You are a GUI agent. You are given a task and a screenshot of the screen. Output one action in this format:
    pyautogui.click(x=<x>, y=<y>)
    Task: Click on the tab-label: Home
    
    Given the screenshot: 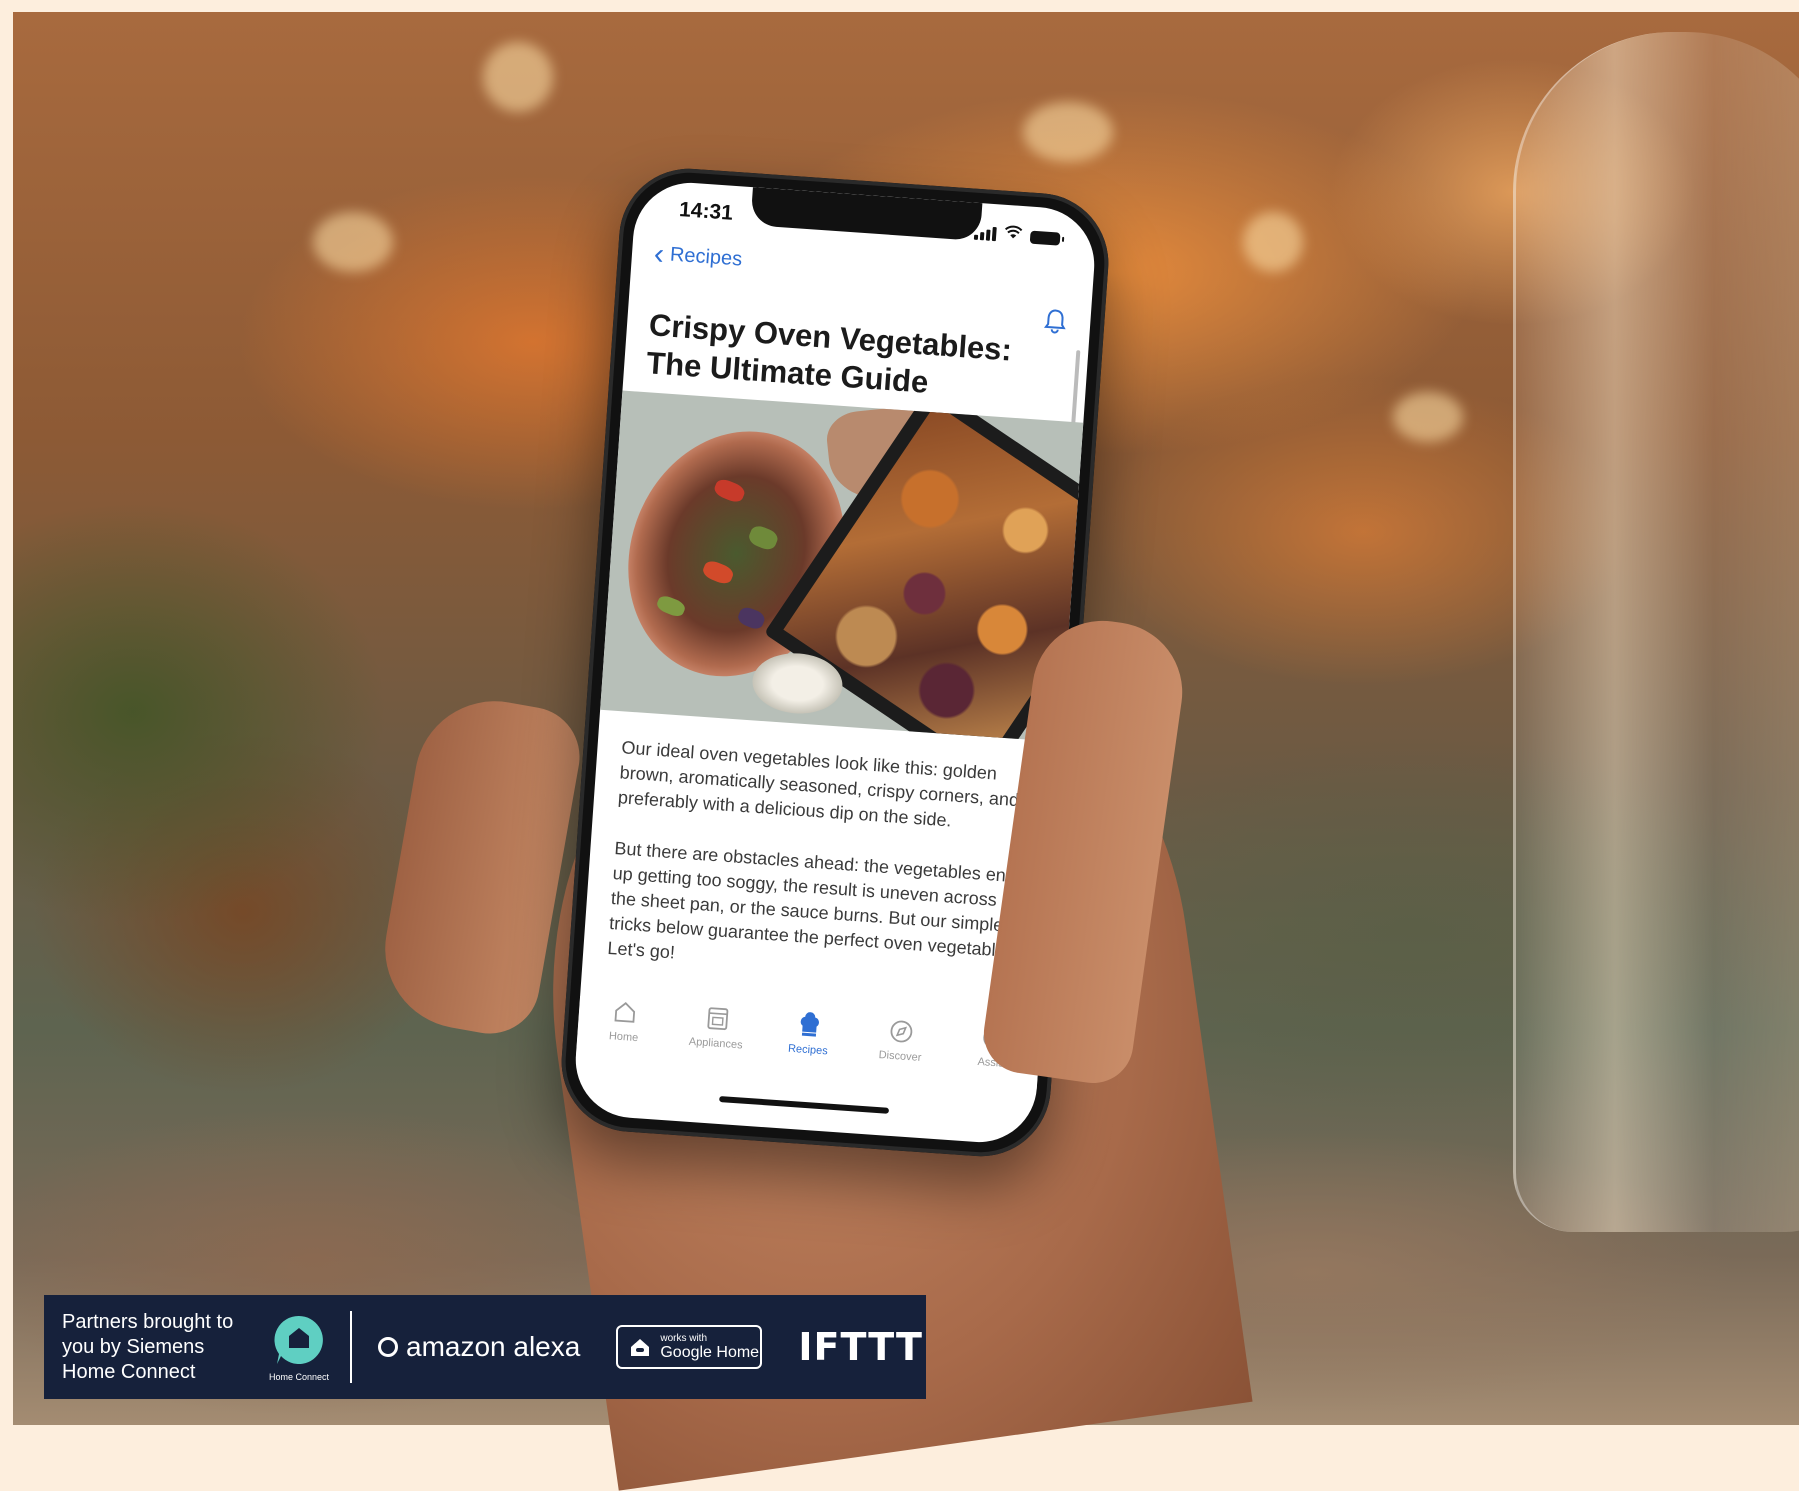 What is the action you would take?
    pyautogui.click(x=623, y=1037)
    